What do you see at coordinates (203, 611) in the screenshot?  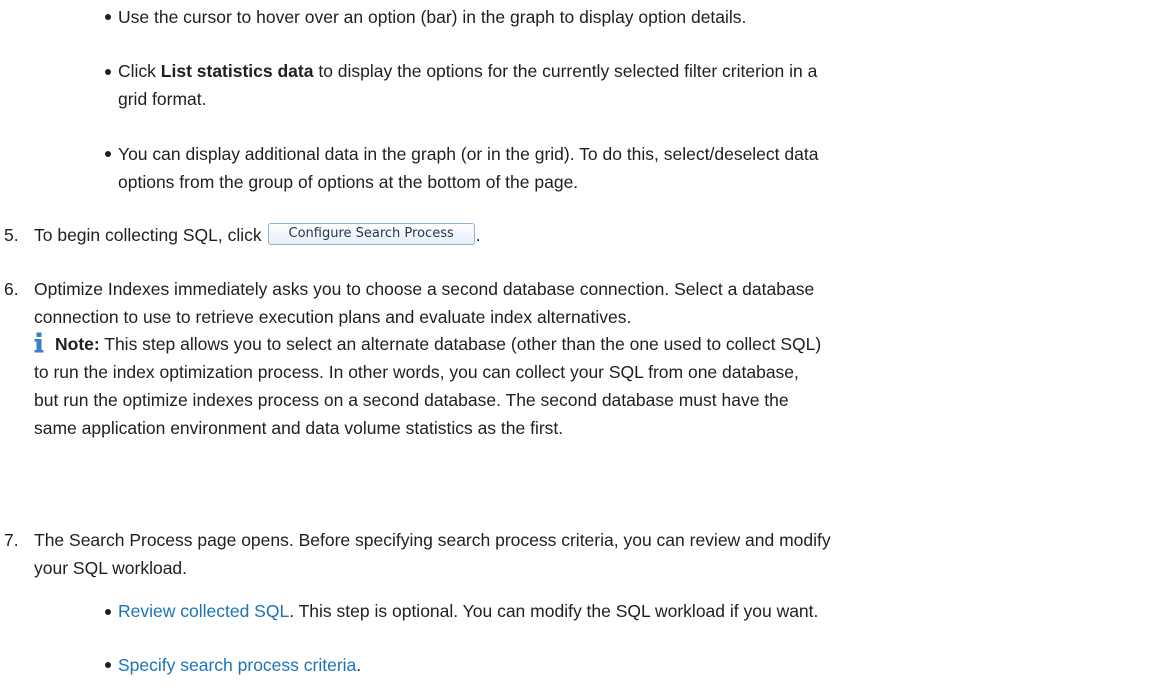 I see `review-collected-sql-link: Review collected SQL` at bounding box center [203, 611].